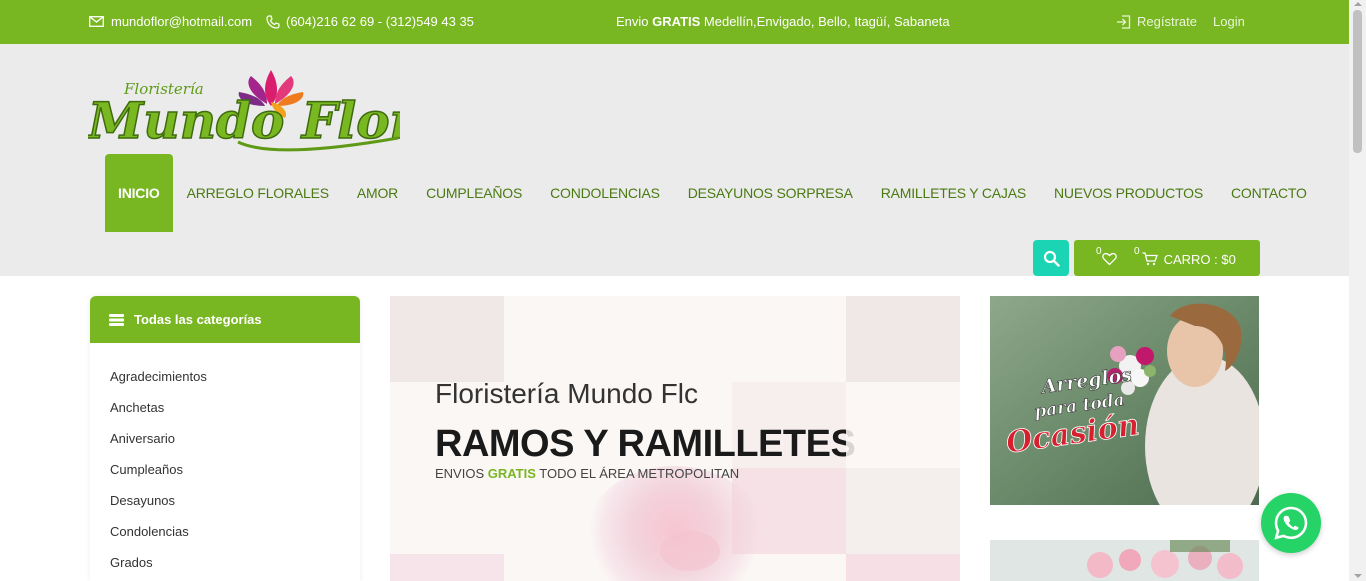 This screenshot has width=1366, height=581. I want to click on rose-petal-image, so click(690, 551).